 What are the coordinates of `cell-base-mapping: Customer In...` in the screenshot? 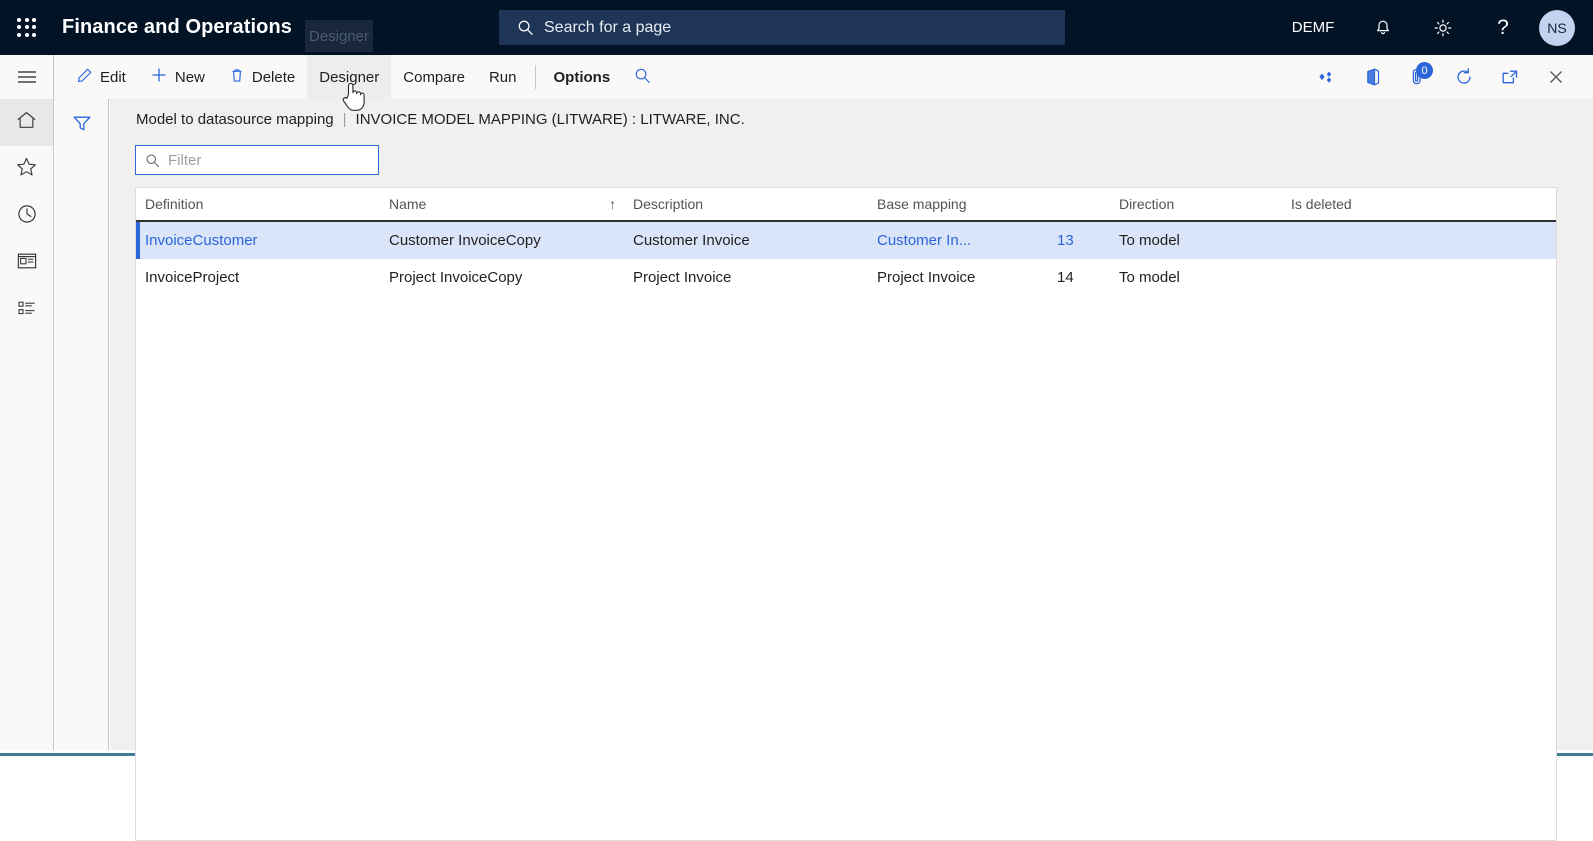 It's located at (958, 240).